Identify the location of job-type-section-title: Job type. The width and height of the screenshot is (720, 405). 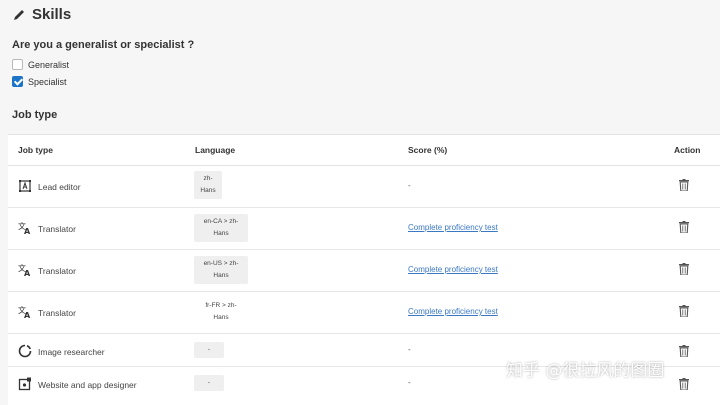
(35, 115).